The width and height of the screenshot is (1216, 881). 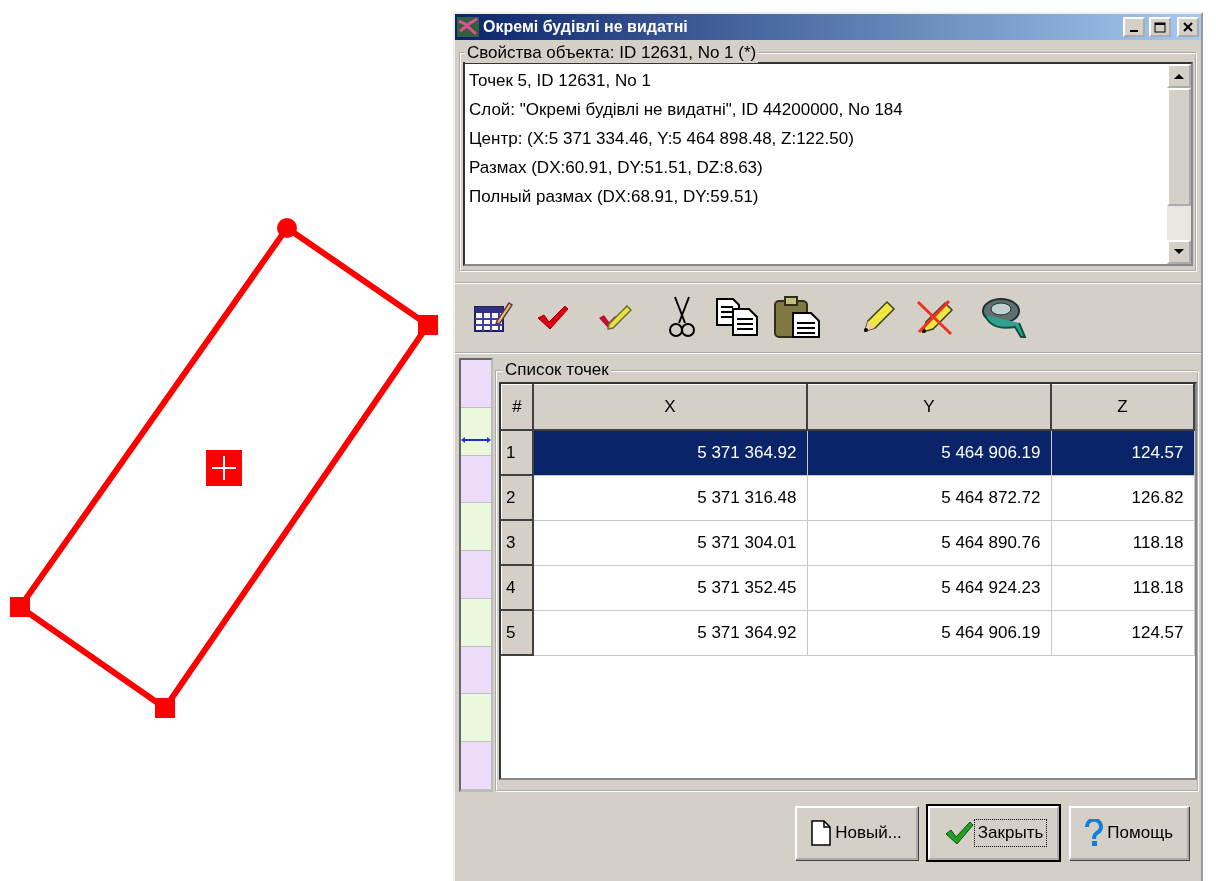 I want to click on row-number: 4, so click(x=511, y=587).